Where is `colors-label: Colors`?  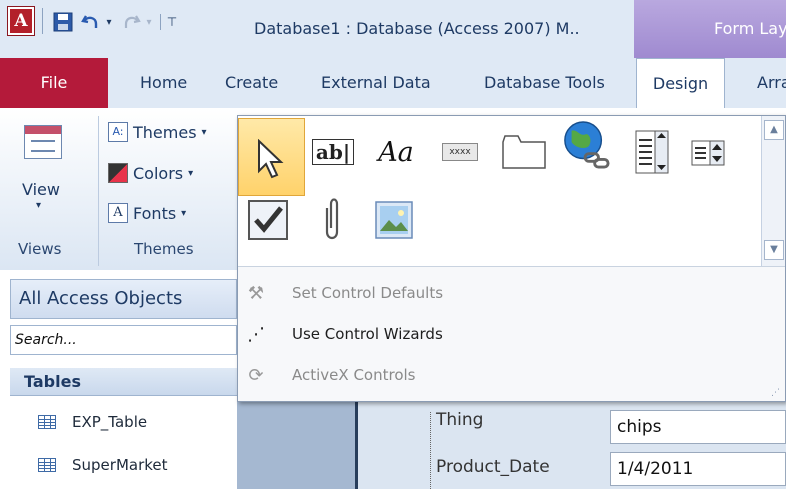 colors-label: Colors is located at coordinates (158, 173).